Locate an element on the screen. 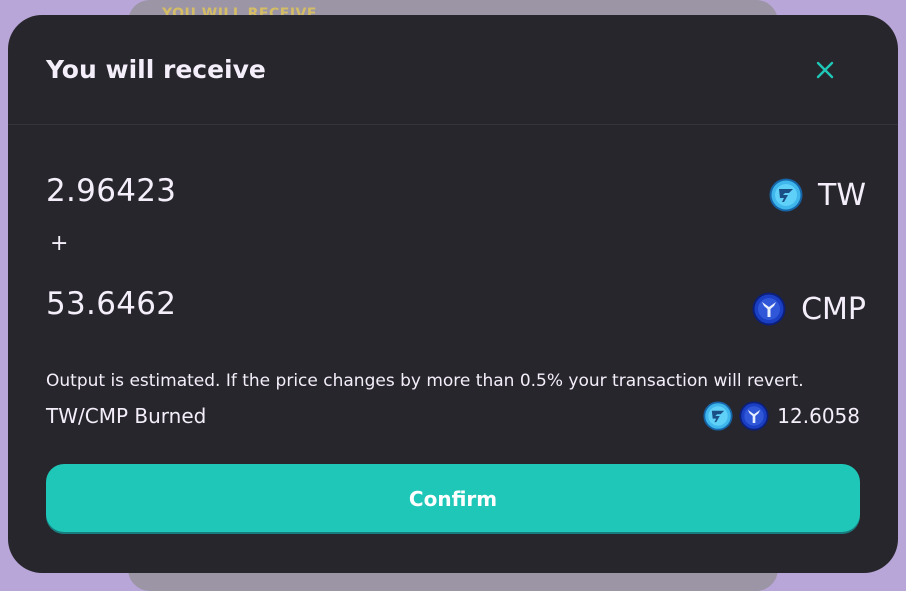  cmp-amount: 53.6462 is located at coordinates (111, 304).